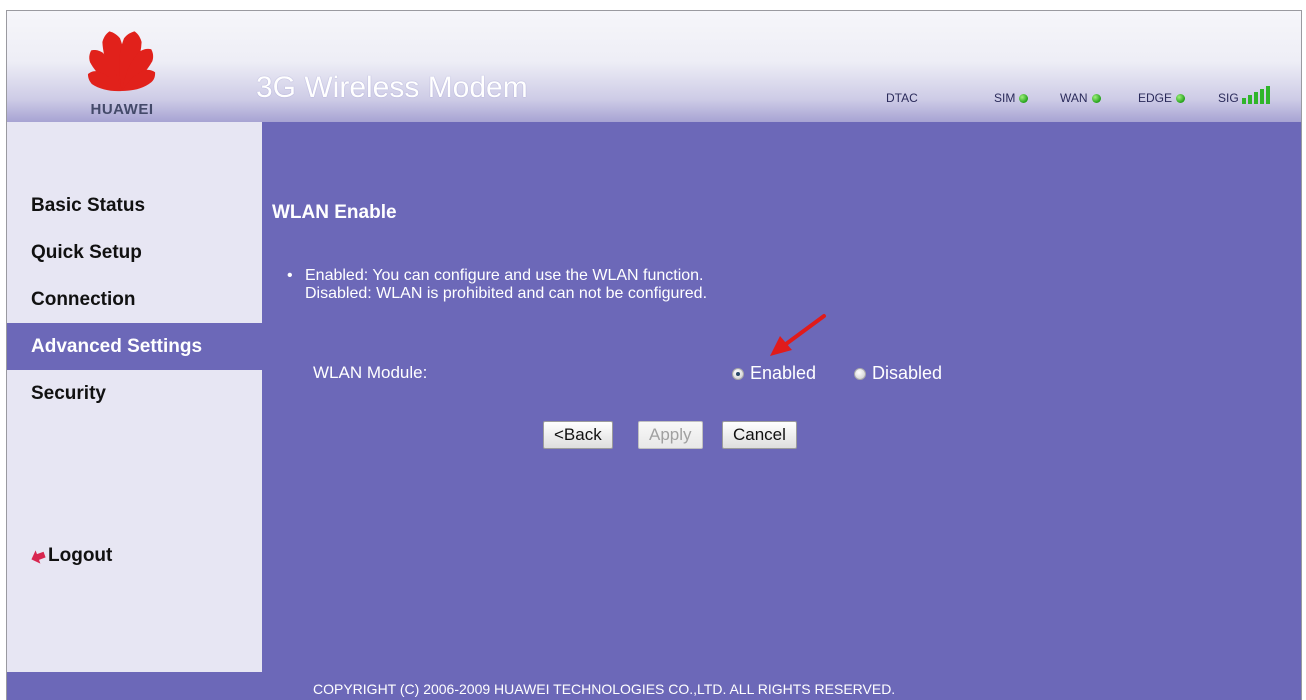 This screenshot has height=700, width=1306. I want to click on cancel-button: Cancel, so click(759, 435).